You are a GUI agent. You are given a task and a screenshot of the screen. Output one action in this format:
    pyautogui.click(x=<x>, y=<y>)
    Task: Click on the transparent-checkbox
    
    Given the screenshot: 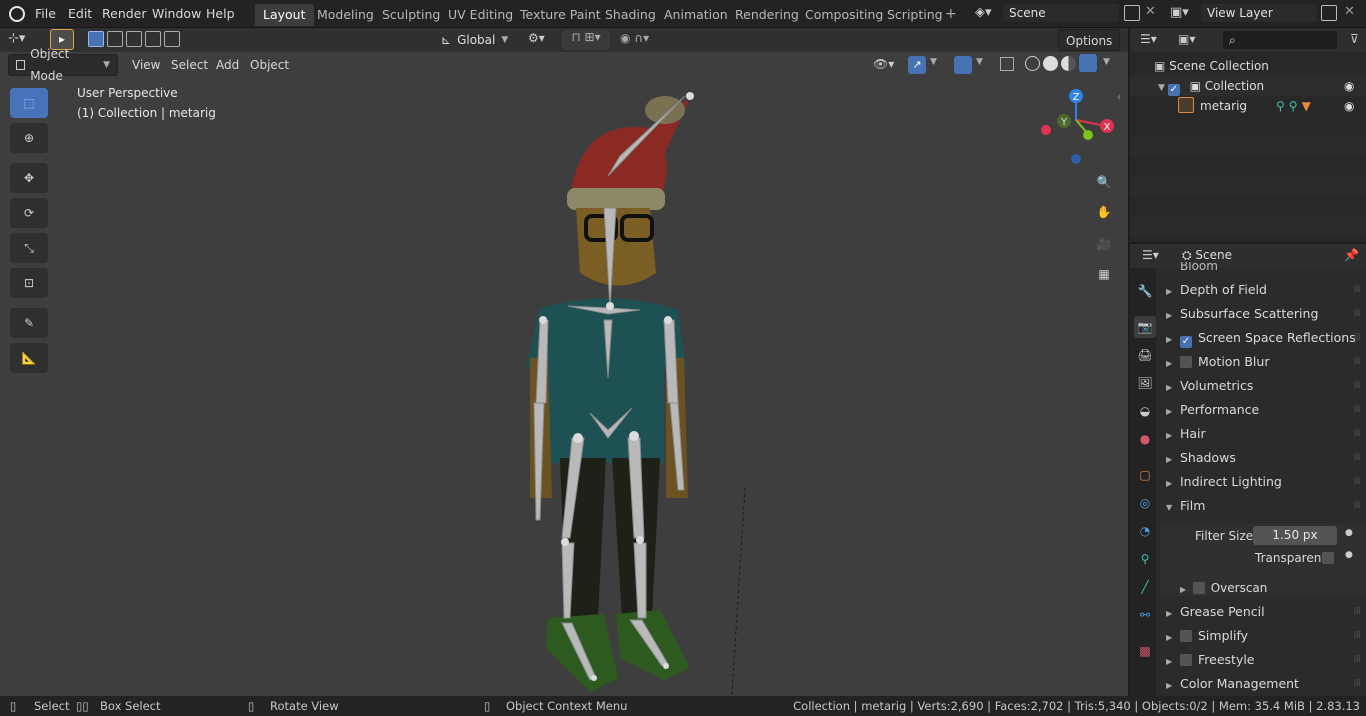 What is the action you would take?
    pyautogui.click(x=1328, y=558)
    